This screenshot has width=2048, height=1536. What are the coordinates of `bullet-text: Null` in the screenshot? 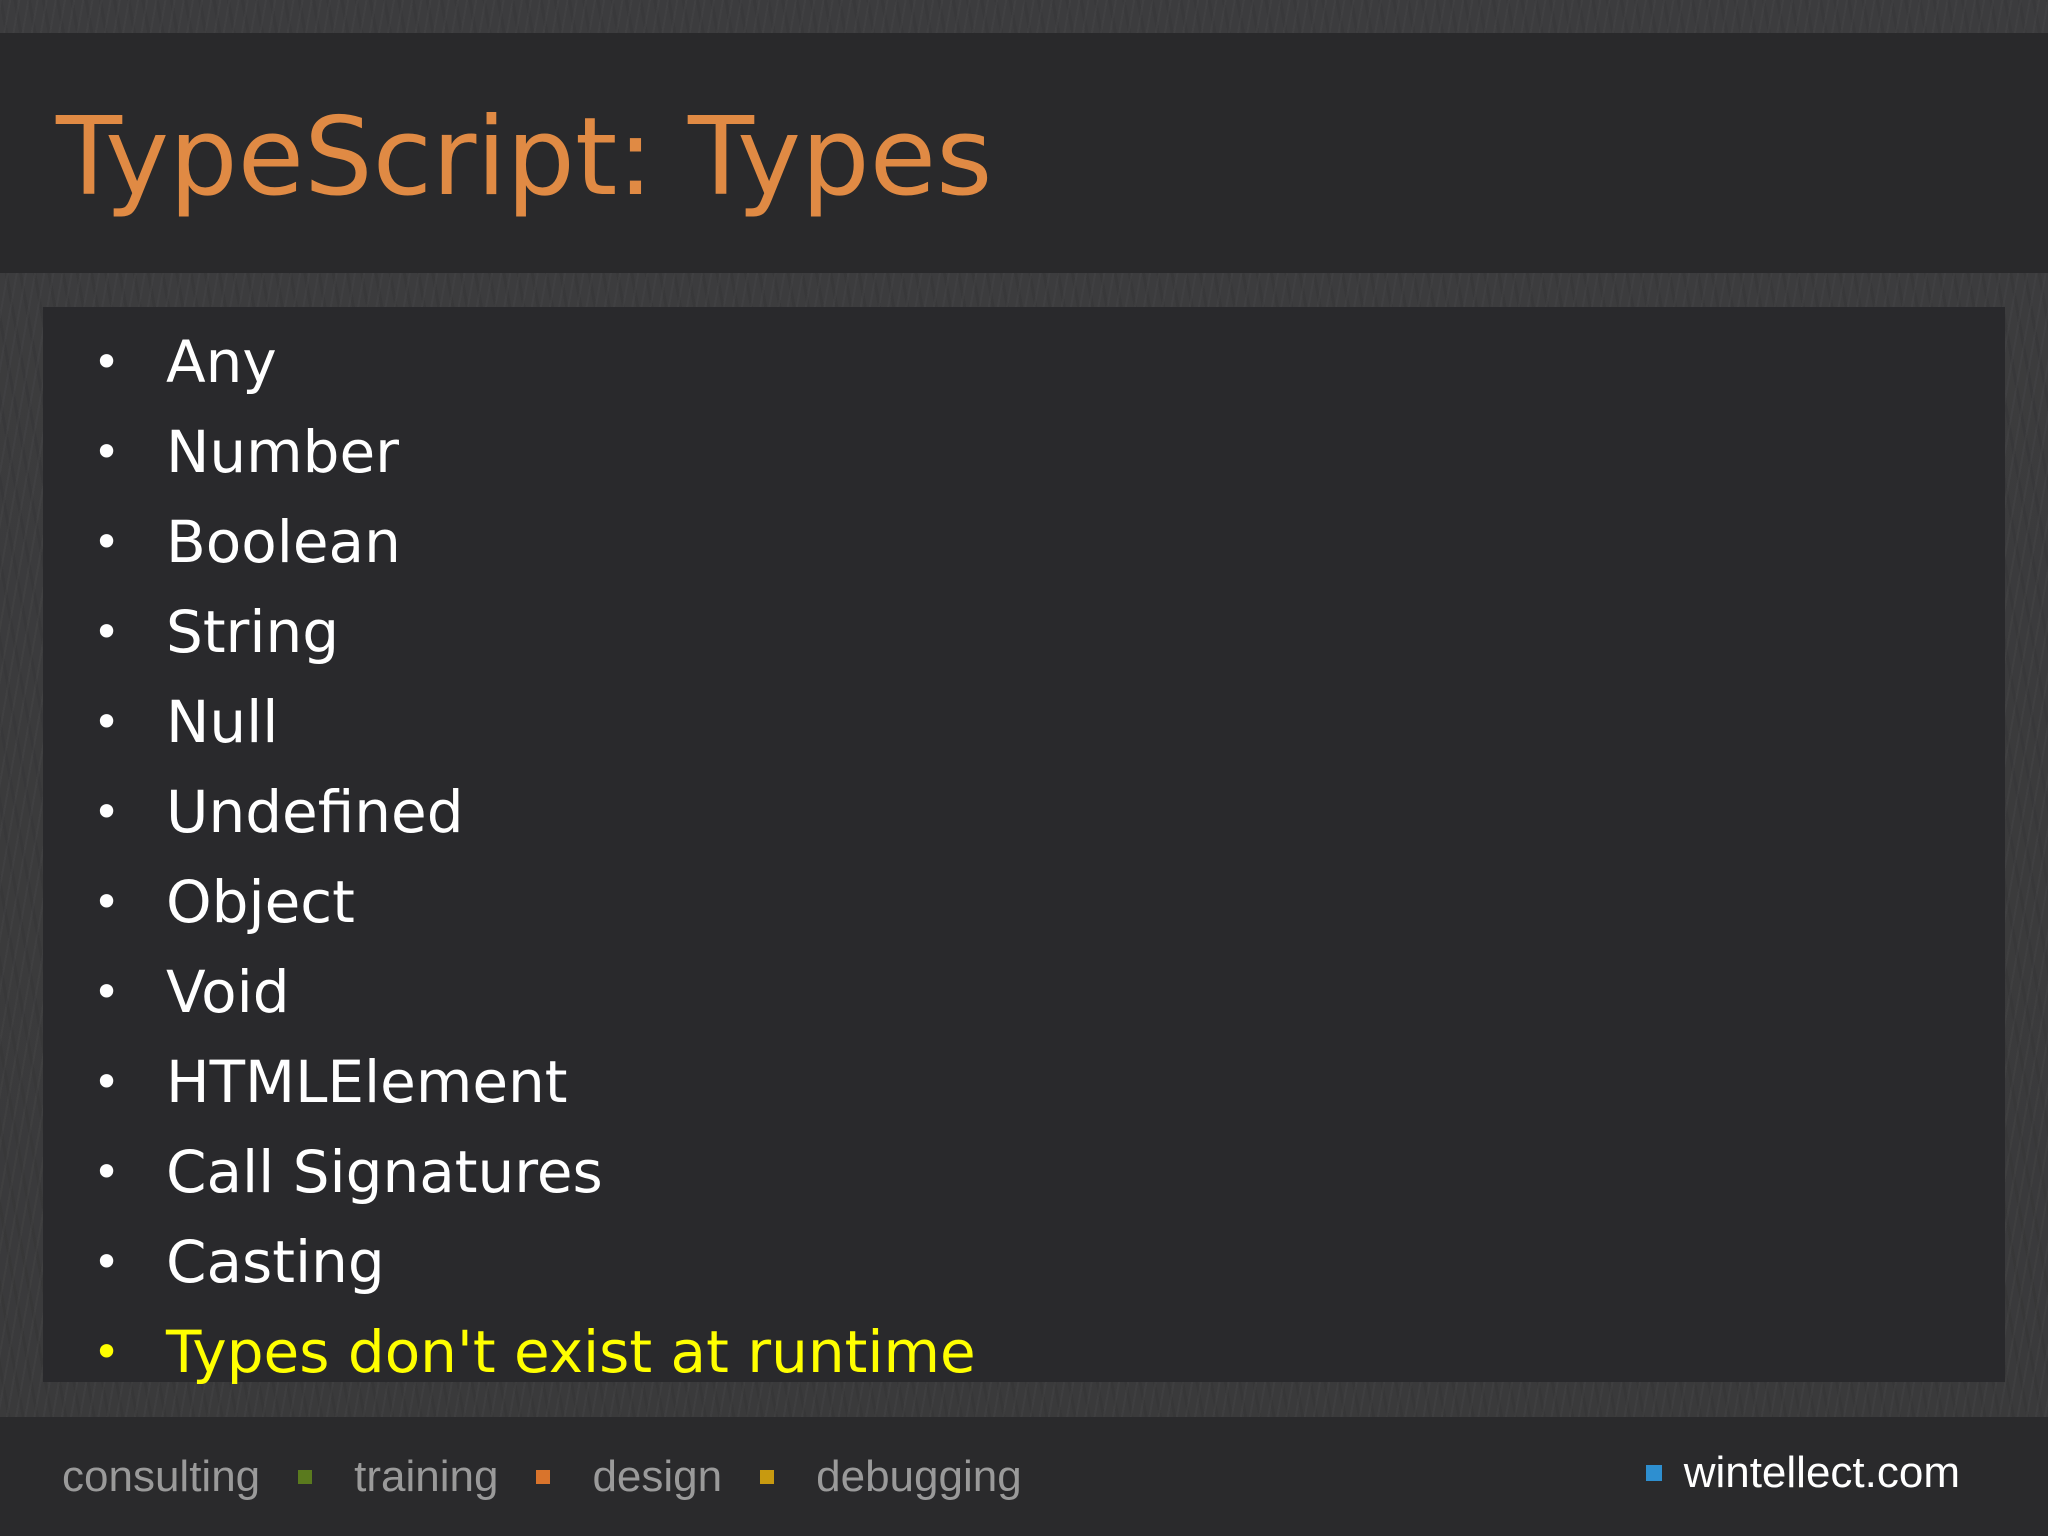 It's located at (222, 722).